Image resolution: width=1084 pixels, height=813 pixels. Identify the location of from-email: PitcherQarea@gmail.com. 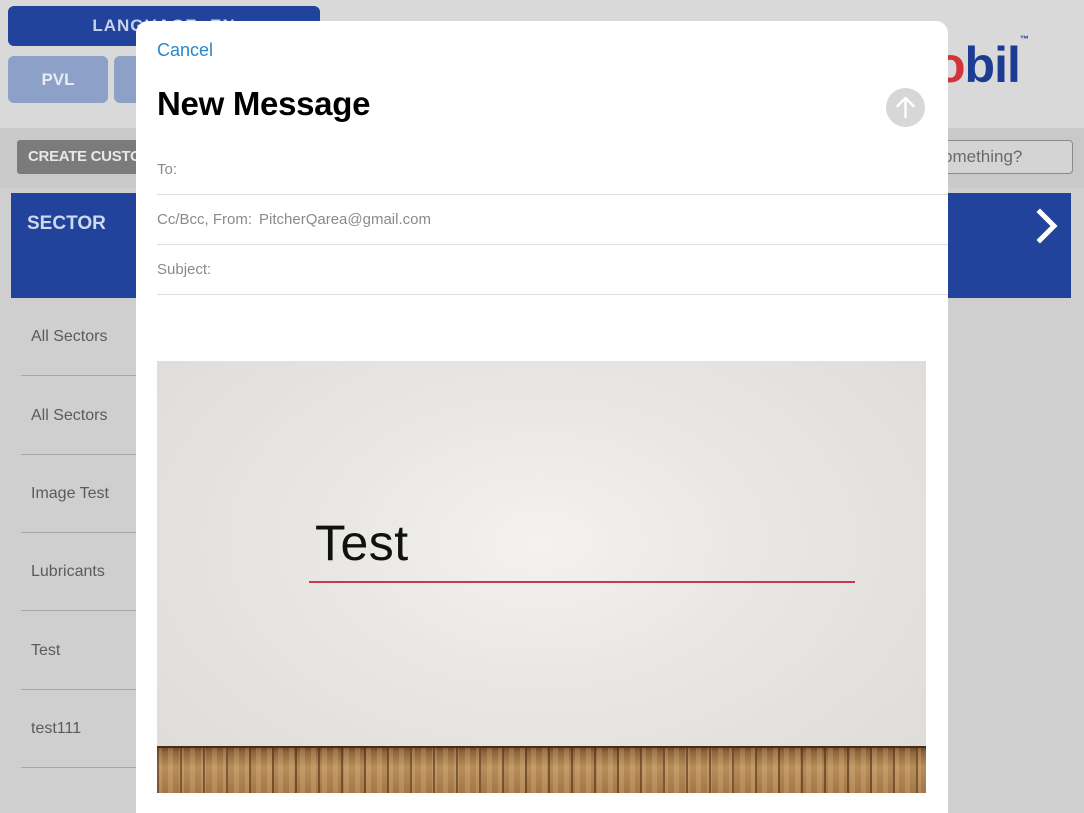
(345, 219).